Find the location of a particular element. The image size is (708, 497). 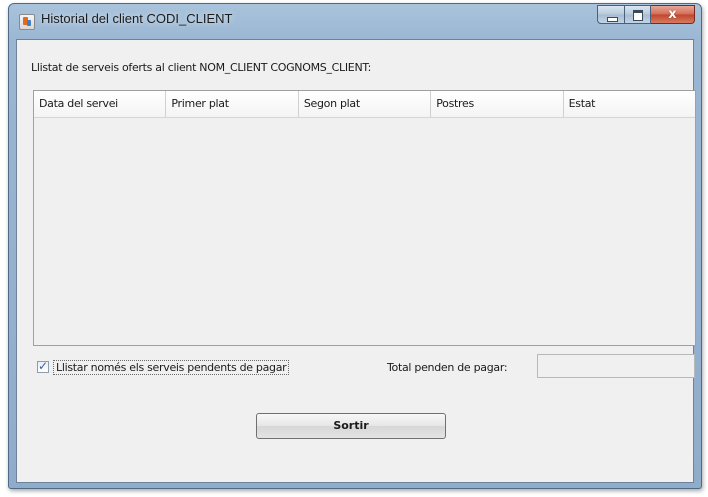

maximize-icon is located at coordinates (638, 15).